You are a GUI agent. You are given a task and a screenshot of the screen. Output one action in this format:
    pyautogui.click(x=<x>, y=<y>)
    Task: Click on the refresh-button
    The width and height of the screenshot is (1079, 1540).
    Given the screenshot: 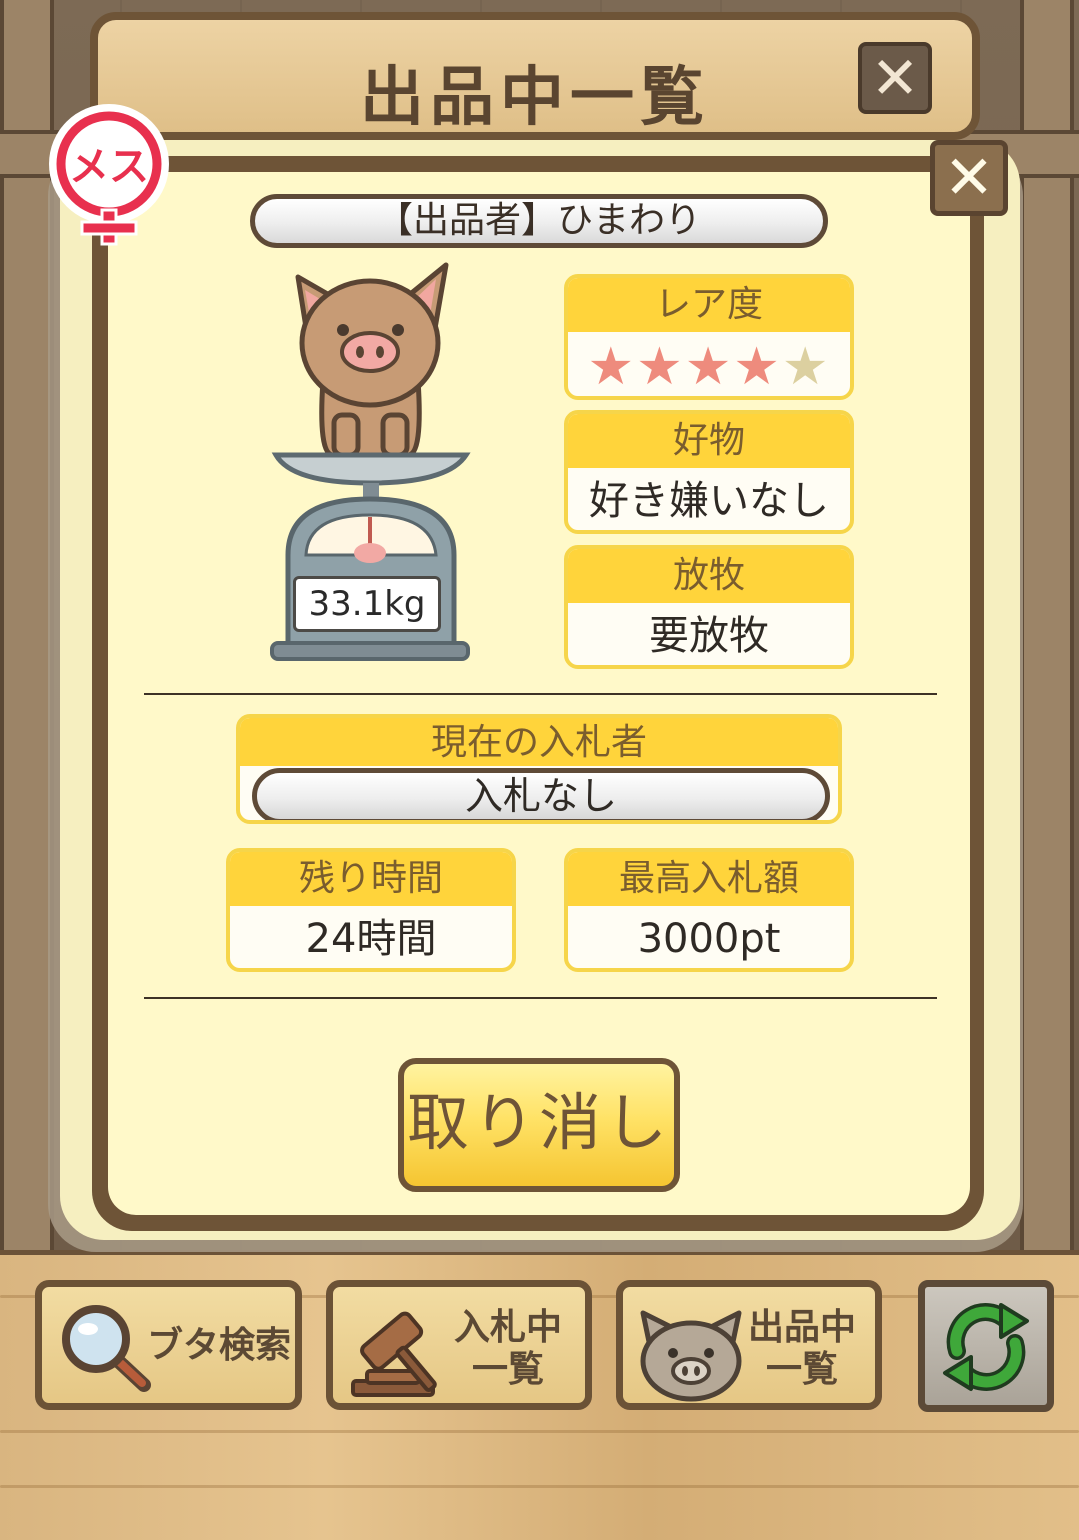 What is the action you would take?
    pyautogui.click(x=986, y=1346)
    